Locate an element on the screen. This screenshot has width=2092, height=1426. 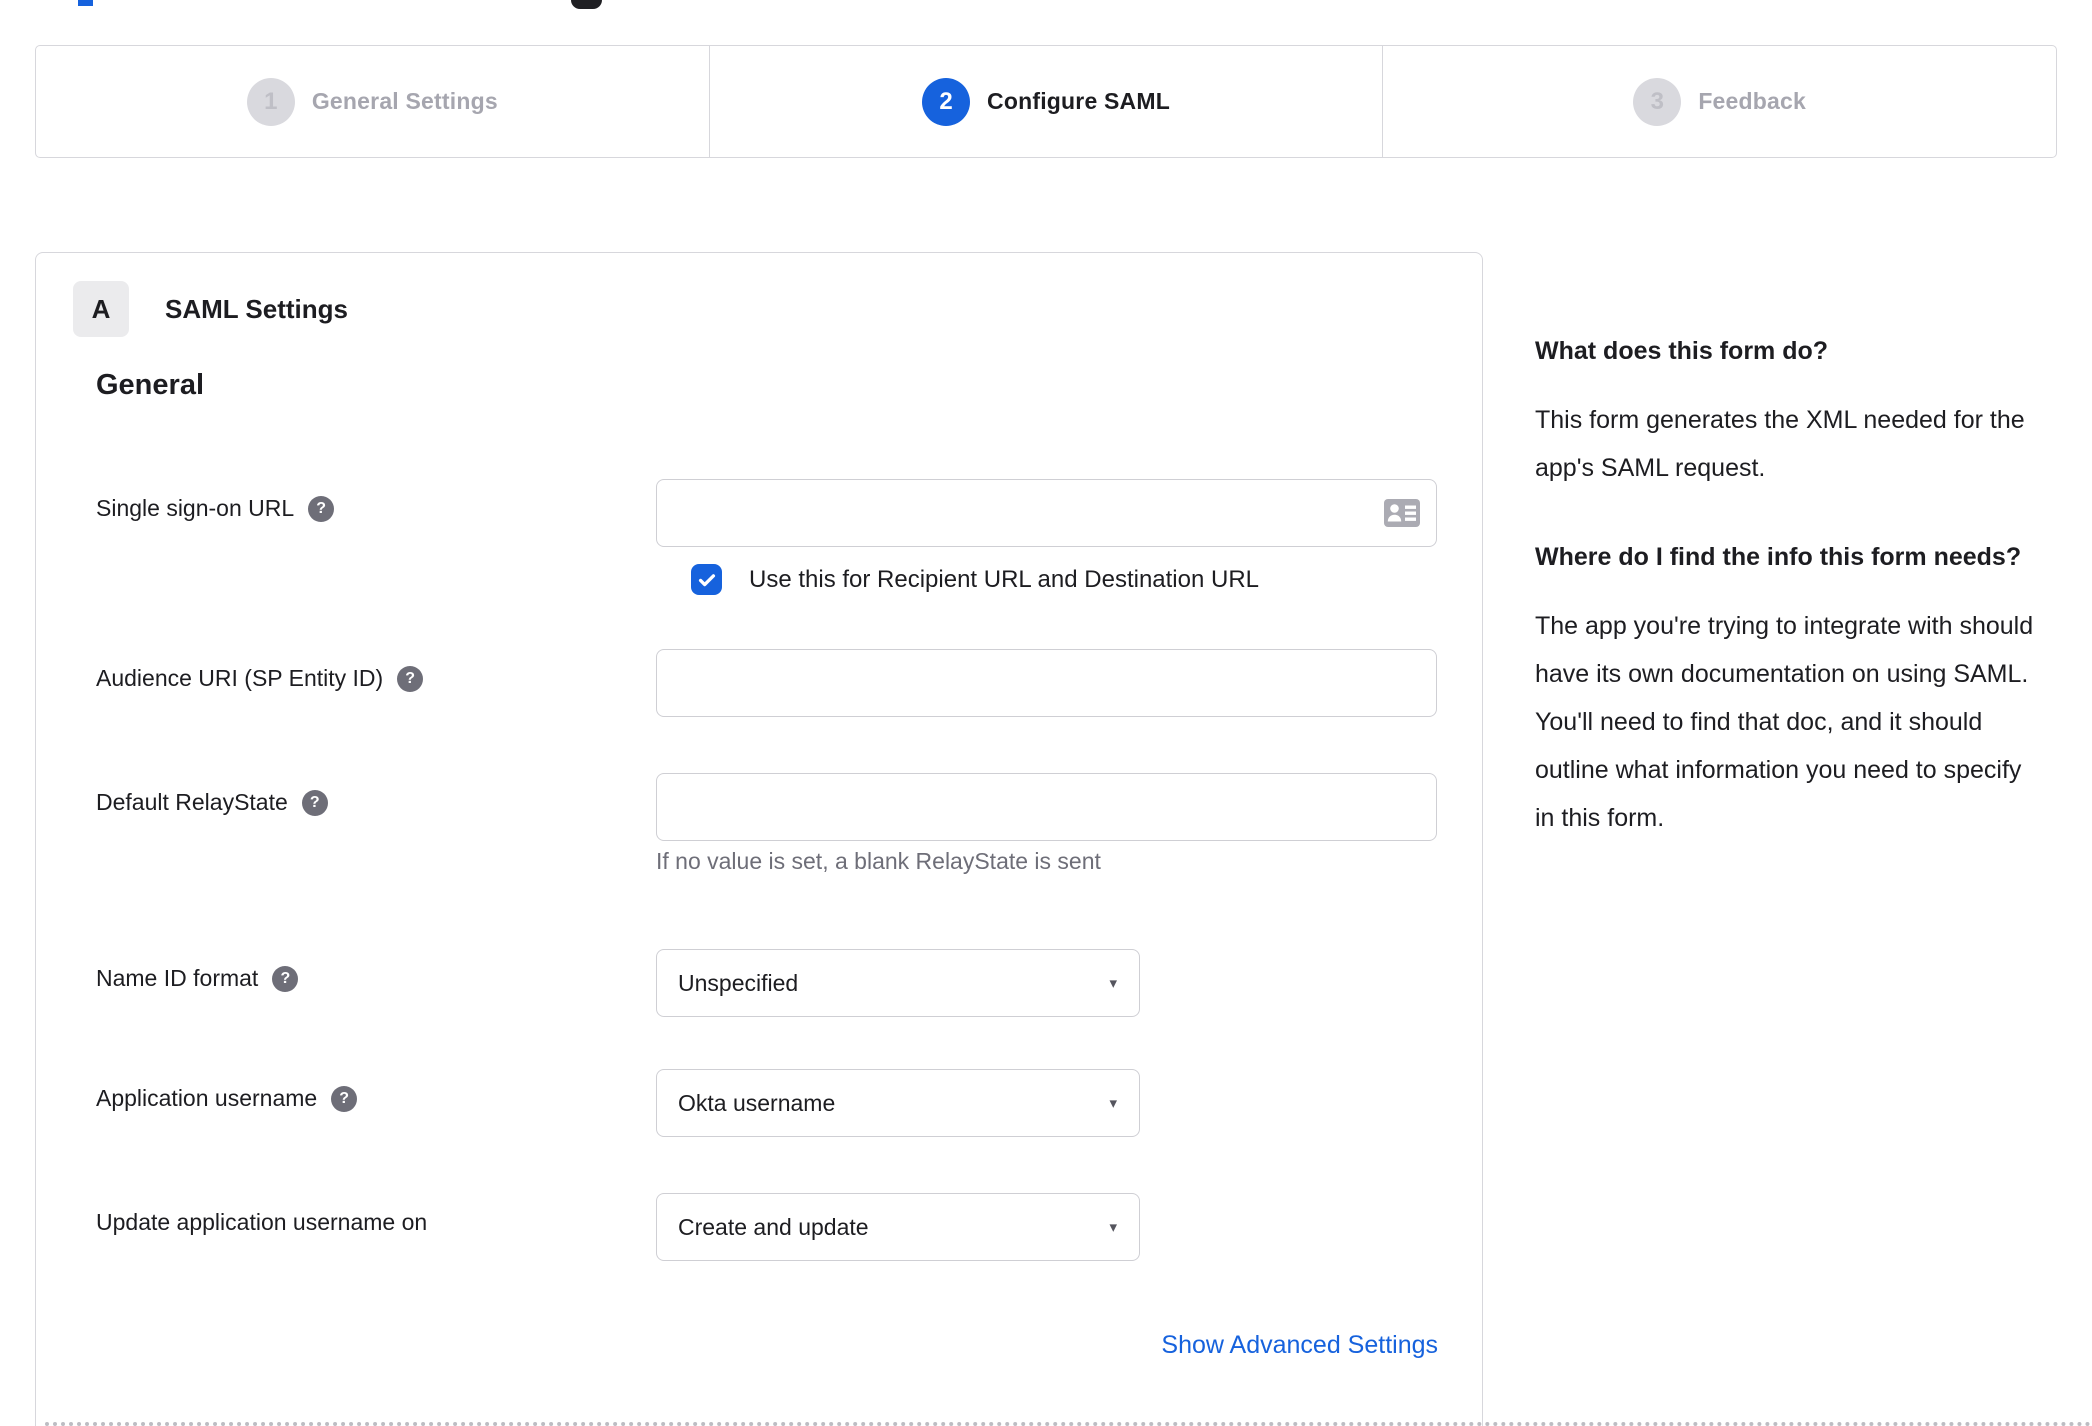
step-2-label: Configure SAML is located at coordinates (1078, 101).